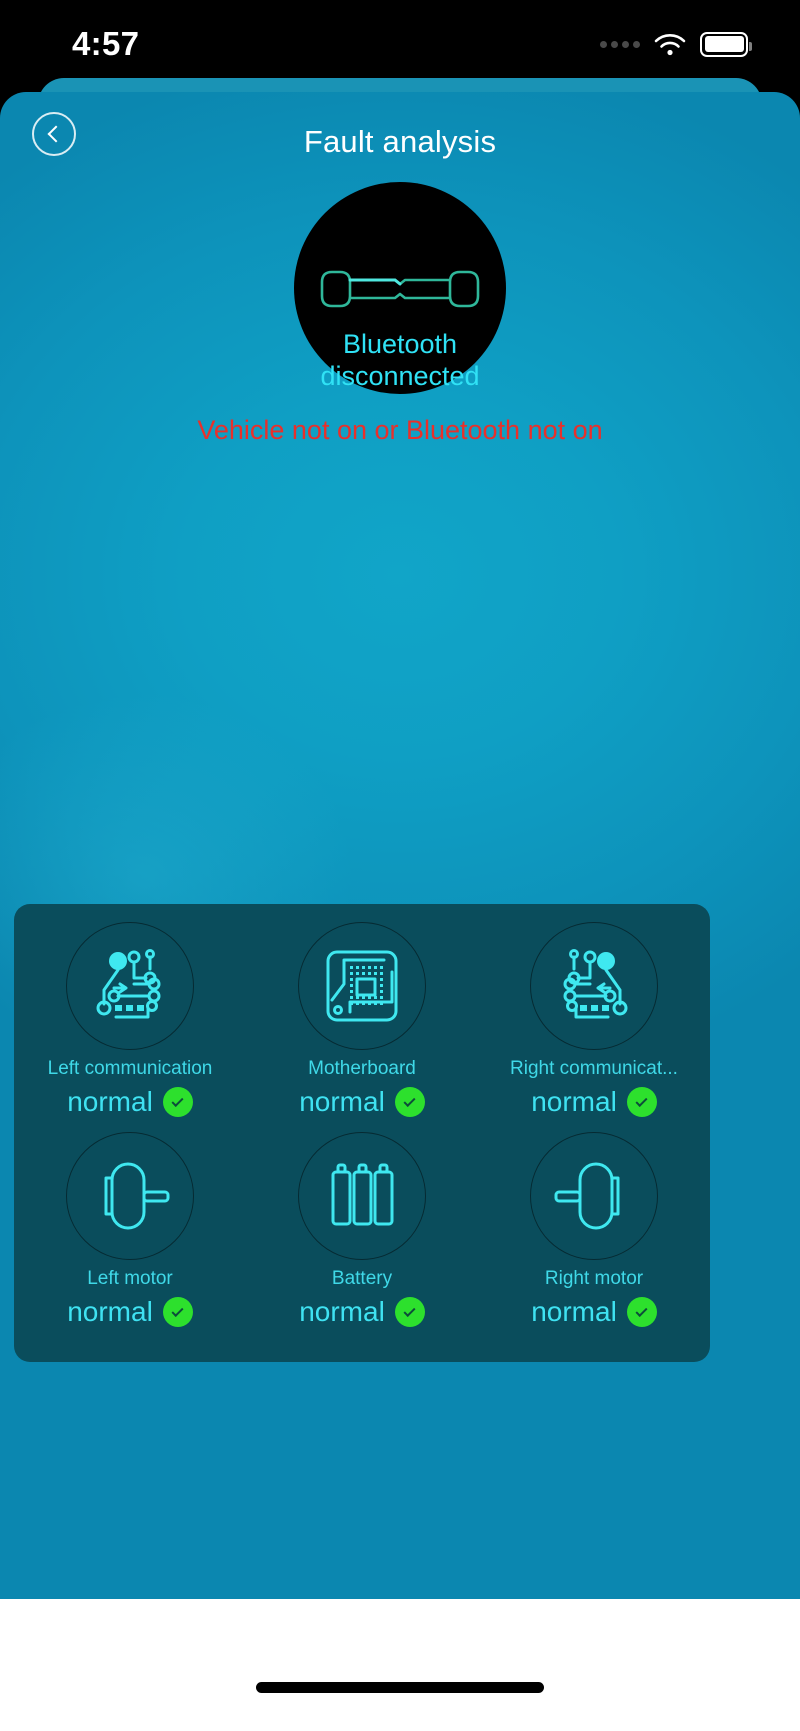 This screenshot has height=1731, width=800. I want to click on right-motor-icon, so click(594, 1196).